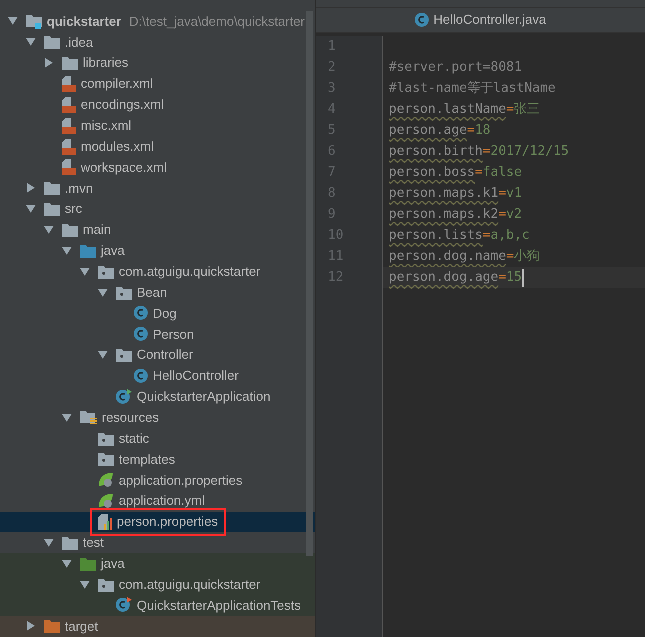 The image size is (645, 637). I want to click on tree-row: main, so click(157, 230).